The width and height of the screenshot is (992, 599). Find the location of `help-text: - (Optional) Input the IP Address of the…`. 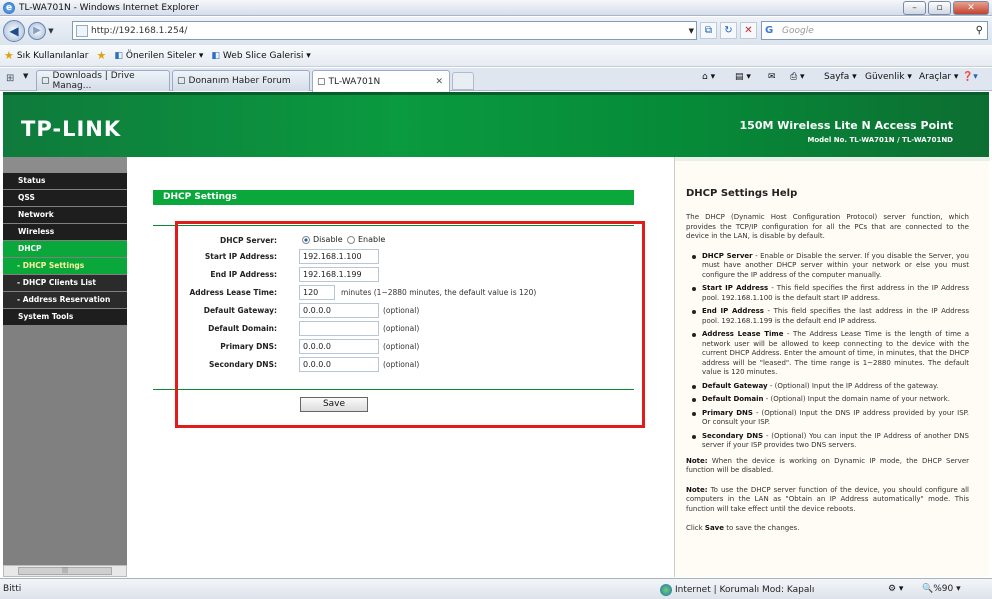

help-text: - (Optional) Input the IP Address of the… is located at coordinates (853, 385).